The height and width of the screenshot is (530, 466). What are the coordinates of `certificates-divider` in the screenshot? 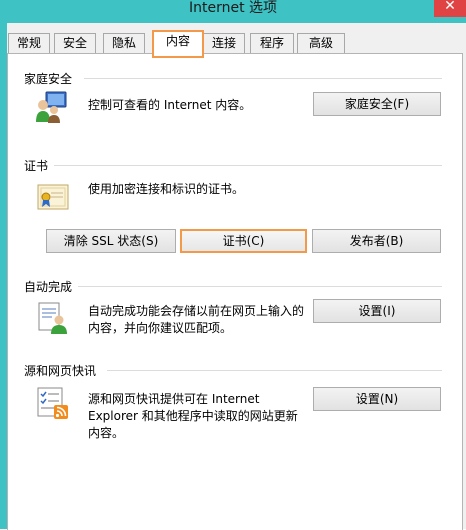 It's located at (248, 165).